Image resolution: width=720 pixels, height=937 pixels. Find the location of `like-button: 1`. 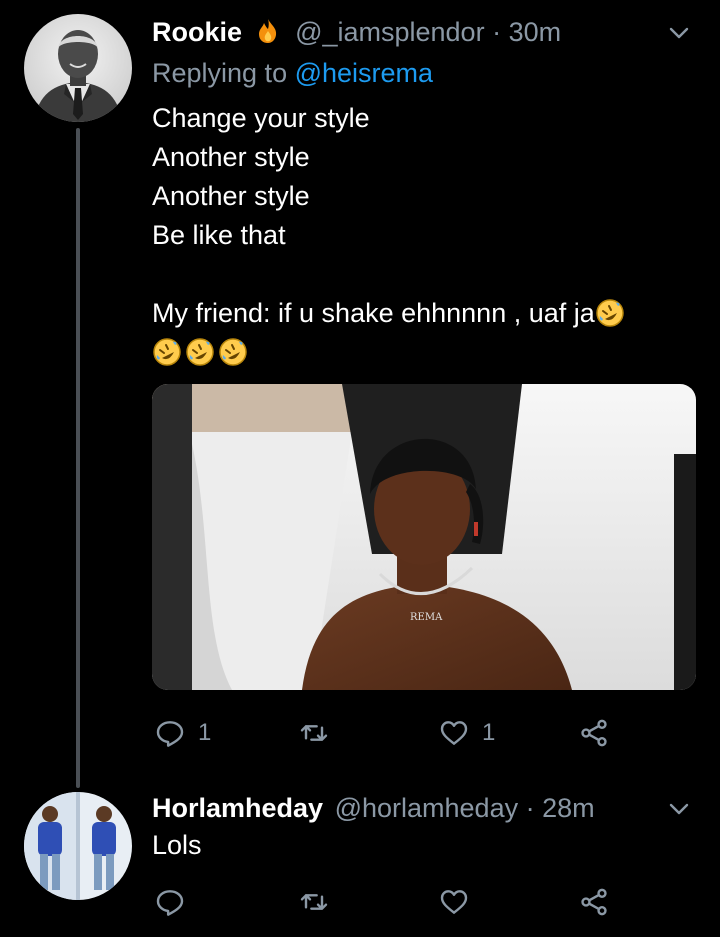

like-button: 1 is located at coordinates (466, 733).